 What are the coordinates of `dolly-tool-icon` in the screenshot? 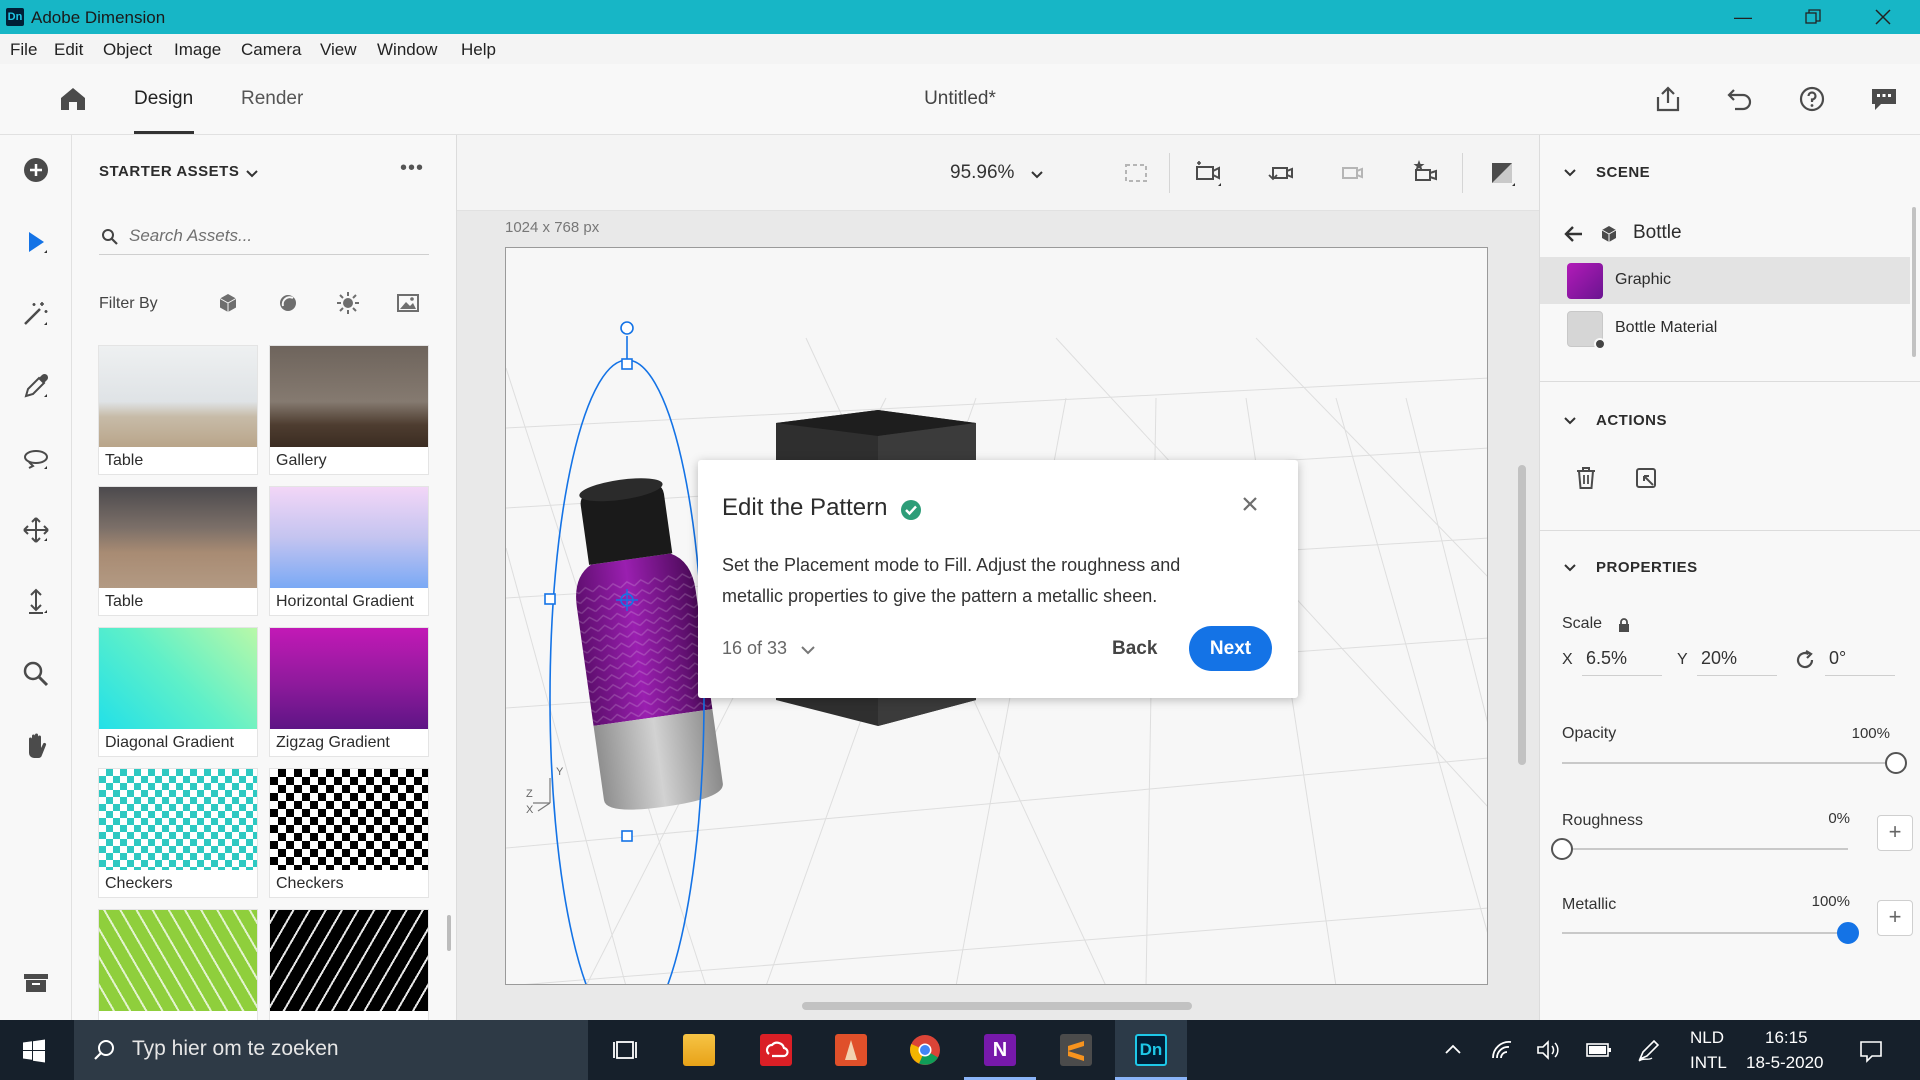 It's located at (36, 602).